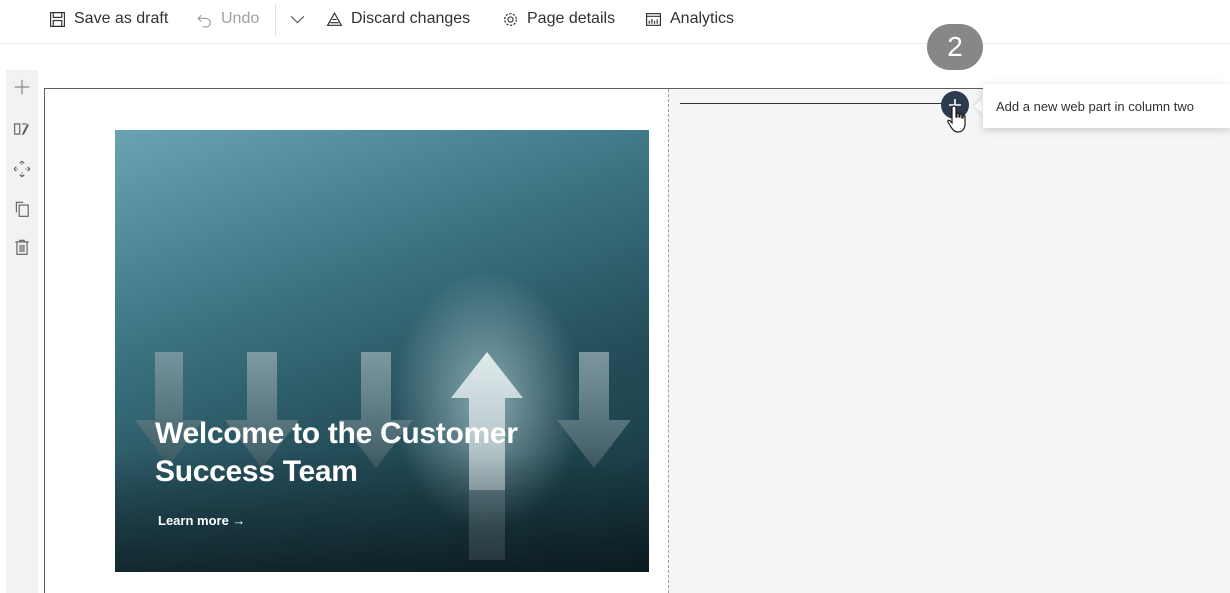 This screenshot has width=1230, height=593. I want to click on delete-section-button, so click(22, 247).